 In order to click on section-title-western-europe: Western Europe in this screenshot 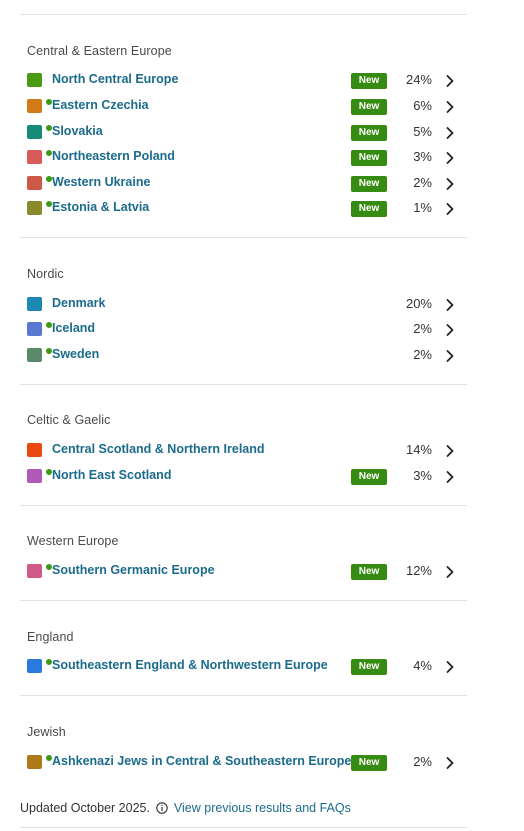, I will do `click(73, 541)`.